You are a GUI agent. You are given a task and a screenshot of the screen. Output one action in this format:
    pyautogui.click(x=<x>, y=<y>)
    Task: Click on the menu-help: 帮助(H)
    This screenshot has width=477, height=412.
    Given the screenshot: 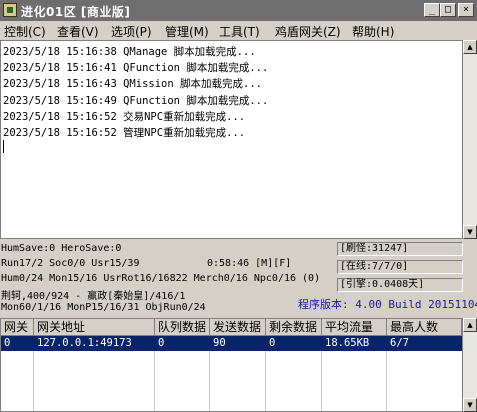 What is the action you would take?
    pyautogui.click(x=373, y=31)
    